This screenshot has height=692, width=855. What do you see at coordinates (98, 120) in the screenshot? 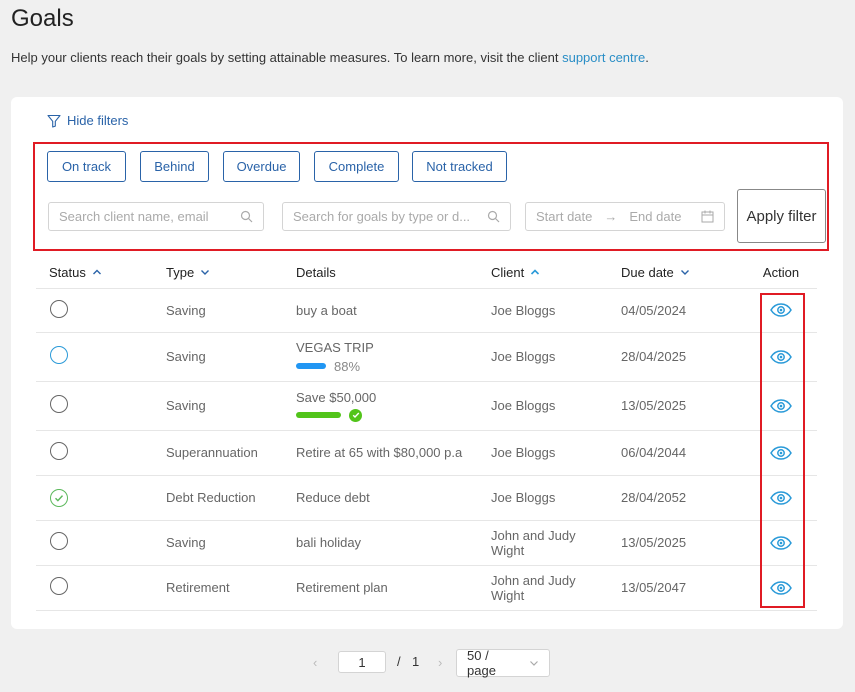
I see `hide-filters-label: Hide filters` at bounding box center [98, 120].